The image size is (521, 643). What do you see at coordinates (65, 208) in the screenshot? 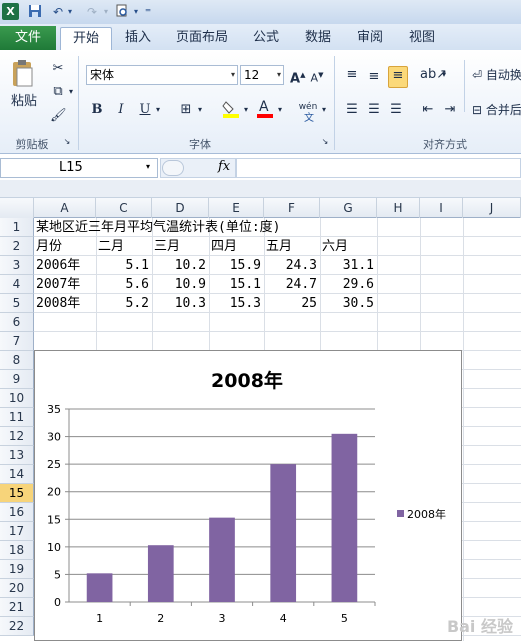
I see `column-header-A: A` at bounding box center [65, 208].